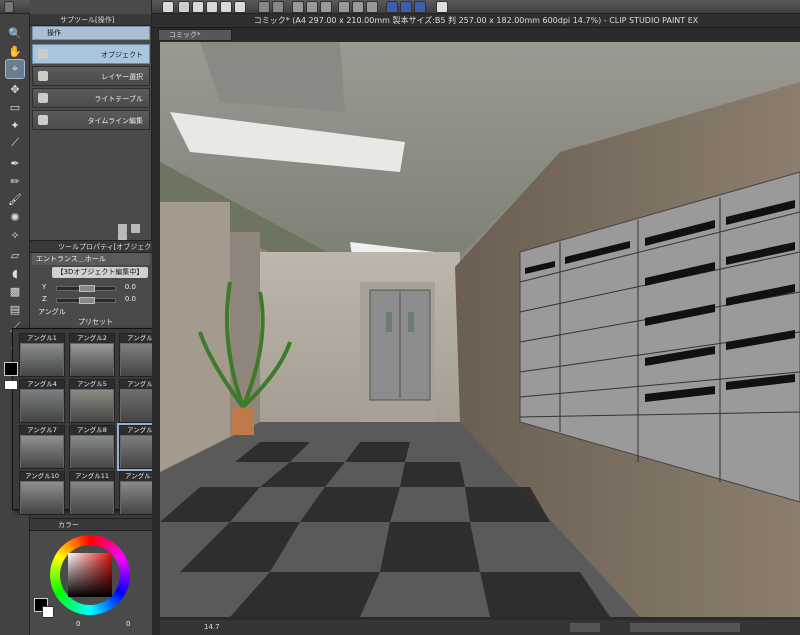 The width and height of the screenshot is (800, 635). Describe the element at coordinates (122, 77) in the screenshot. I see `subtool-label: レイヤー選択` at that location.